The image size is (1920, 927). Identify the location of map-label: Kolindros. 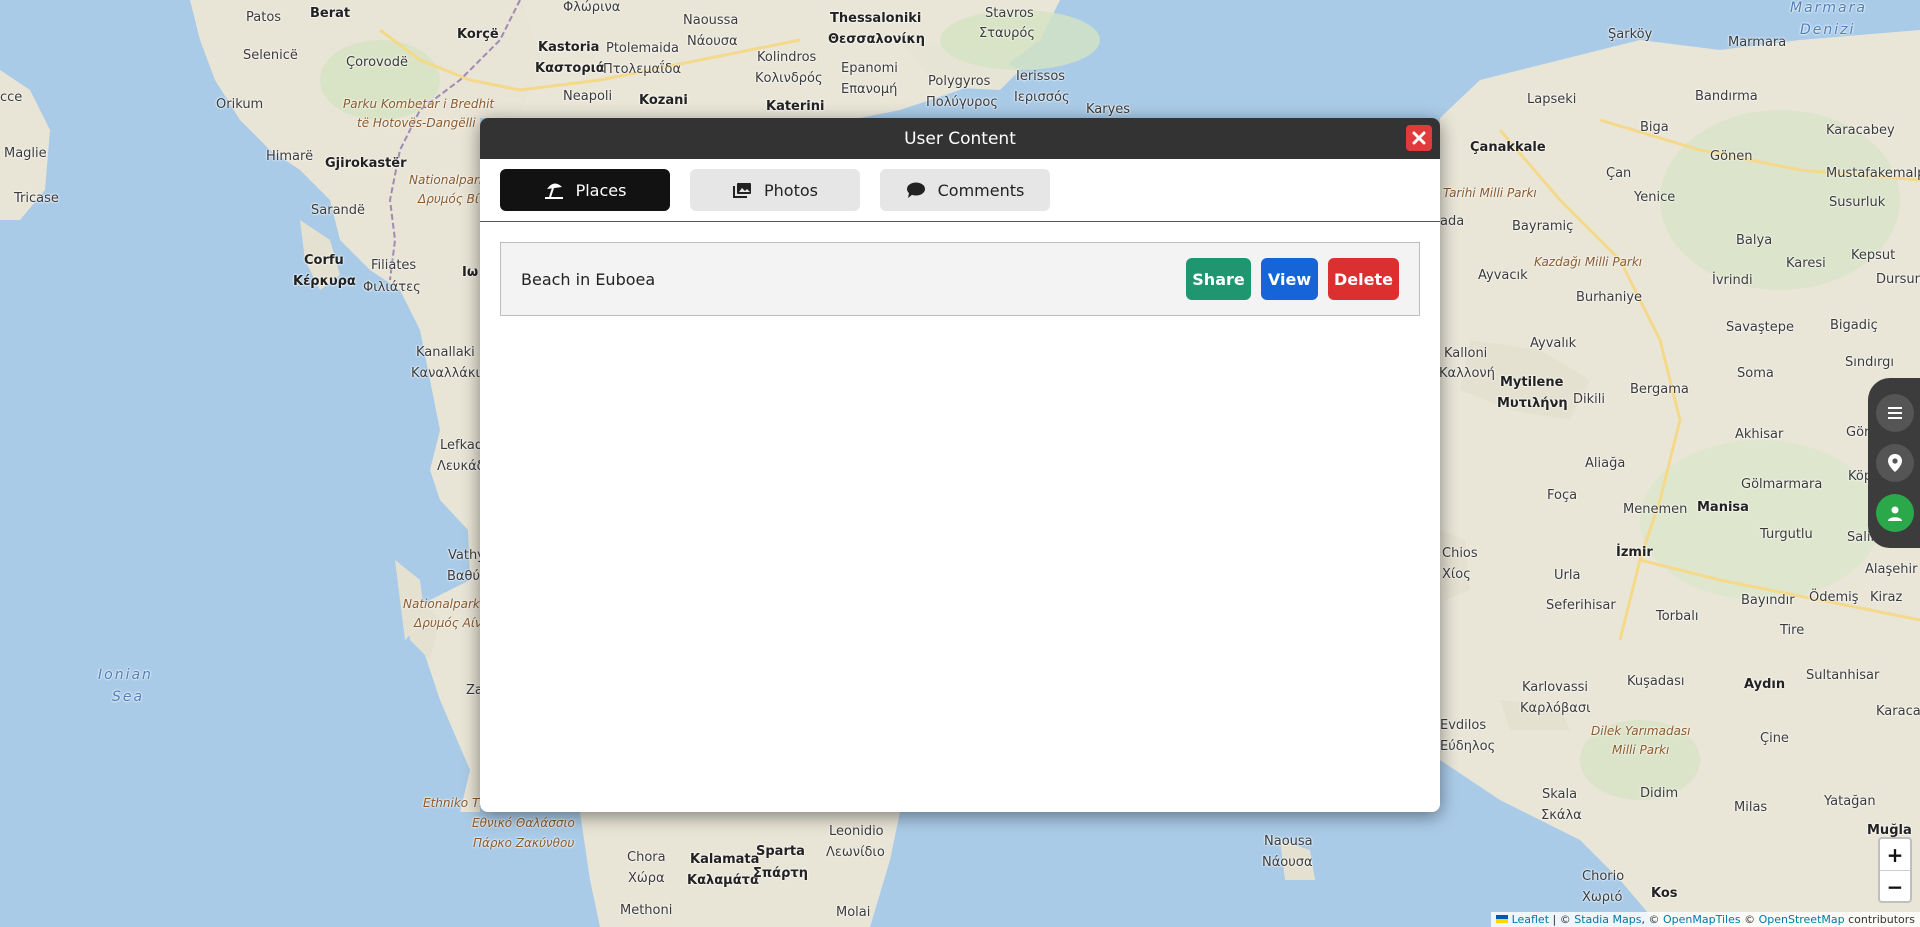
(787, 57).